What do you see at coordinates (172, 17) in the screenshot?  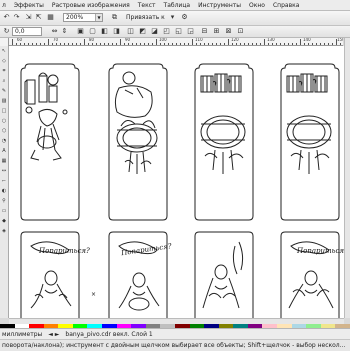 I see `snap-dropdown-icon: ▾` at bounding box center [172, 17].